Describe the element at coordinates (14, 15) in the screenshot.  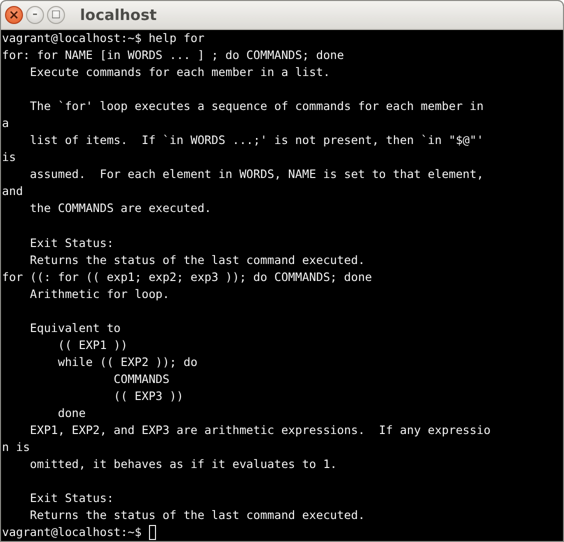
I see `close-button: ×` at that location.